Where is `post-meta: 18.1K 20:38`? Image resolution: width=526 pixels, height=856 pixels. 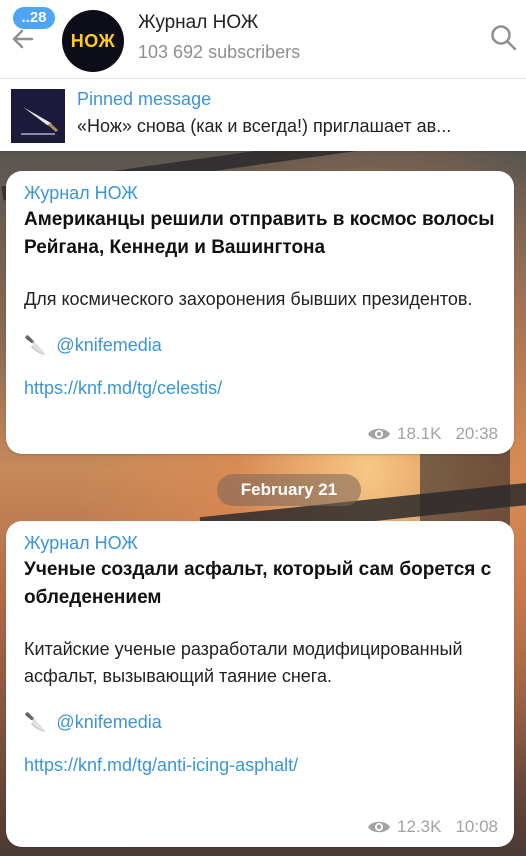
post-meta: 18.1K 20:38 is located at coordinates (432, 434).